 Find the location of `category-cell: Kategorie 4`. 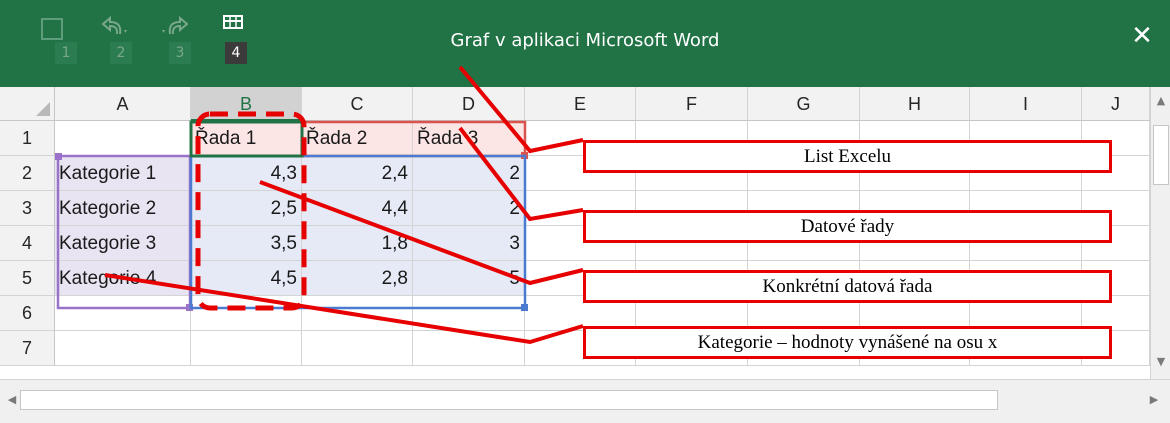

category-cell: Kategorie 4 is located at coordinates (123, 278).